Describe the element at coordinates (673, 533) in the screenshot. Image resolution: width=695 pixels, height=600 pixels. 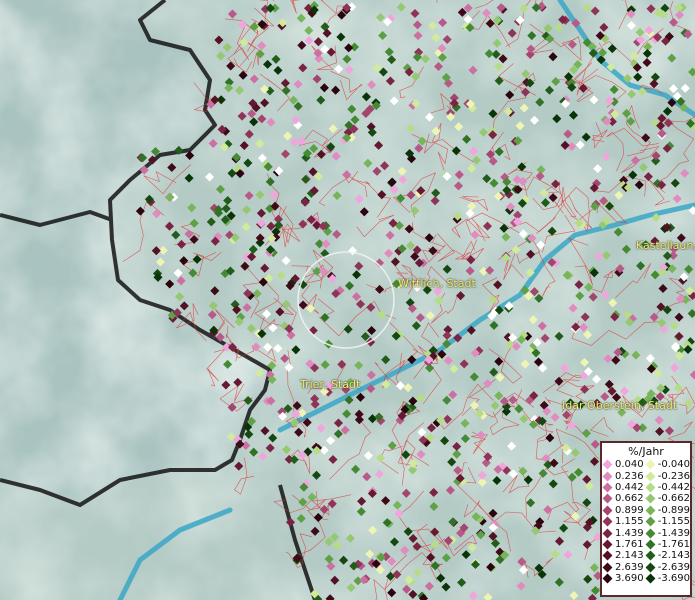
I see `legend-value: -1.439` at that location.